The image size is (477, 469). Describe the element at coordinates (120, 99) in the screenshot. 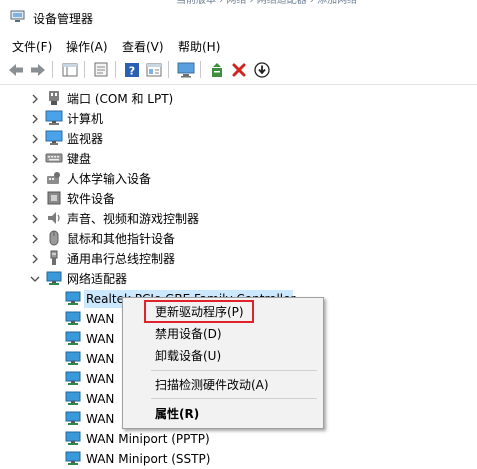

I see `tree-item-ports: 端口 (COM 和 LPT)` at that location.